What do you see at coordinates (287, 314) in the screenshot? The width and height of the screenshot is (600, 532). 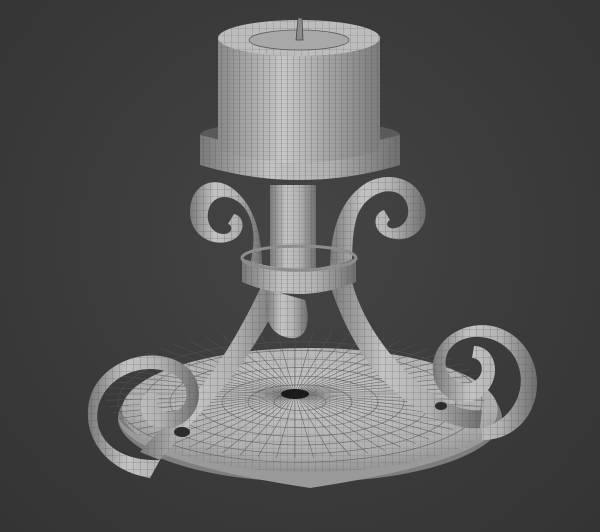 I see `rear-leg` at bounding box center [287, 314].